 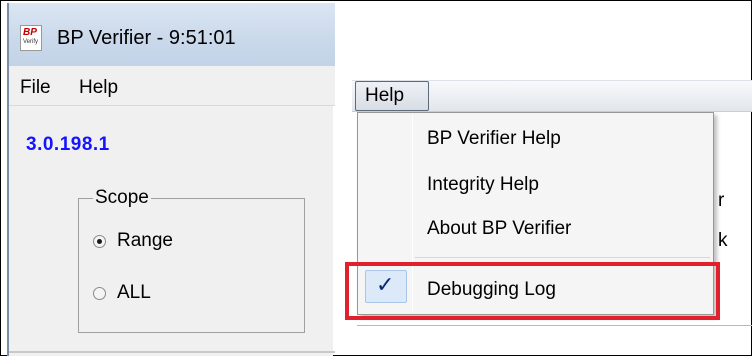 What do you see at coordinates (191, 265) in the screenshot?
I see `scope-groupbox` at bounding box center [191, 265].